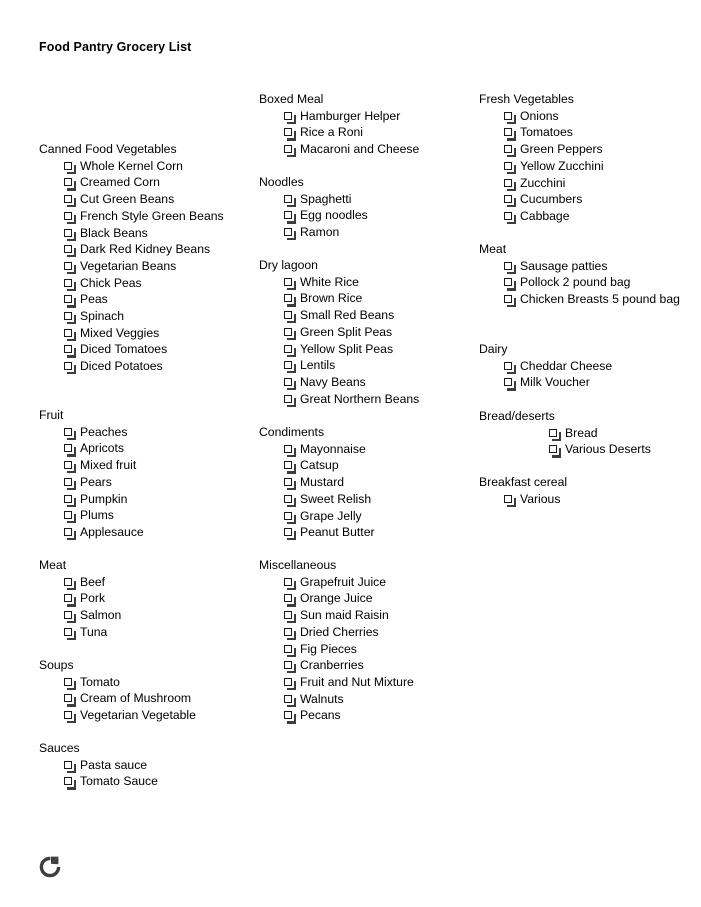  Describe the element at coordinates (144, 715) in the screenshot. I see `list-item: Vegetarian Vegetable` at that location.